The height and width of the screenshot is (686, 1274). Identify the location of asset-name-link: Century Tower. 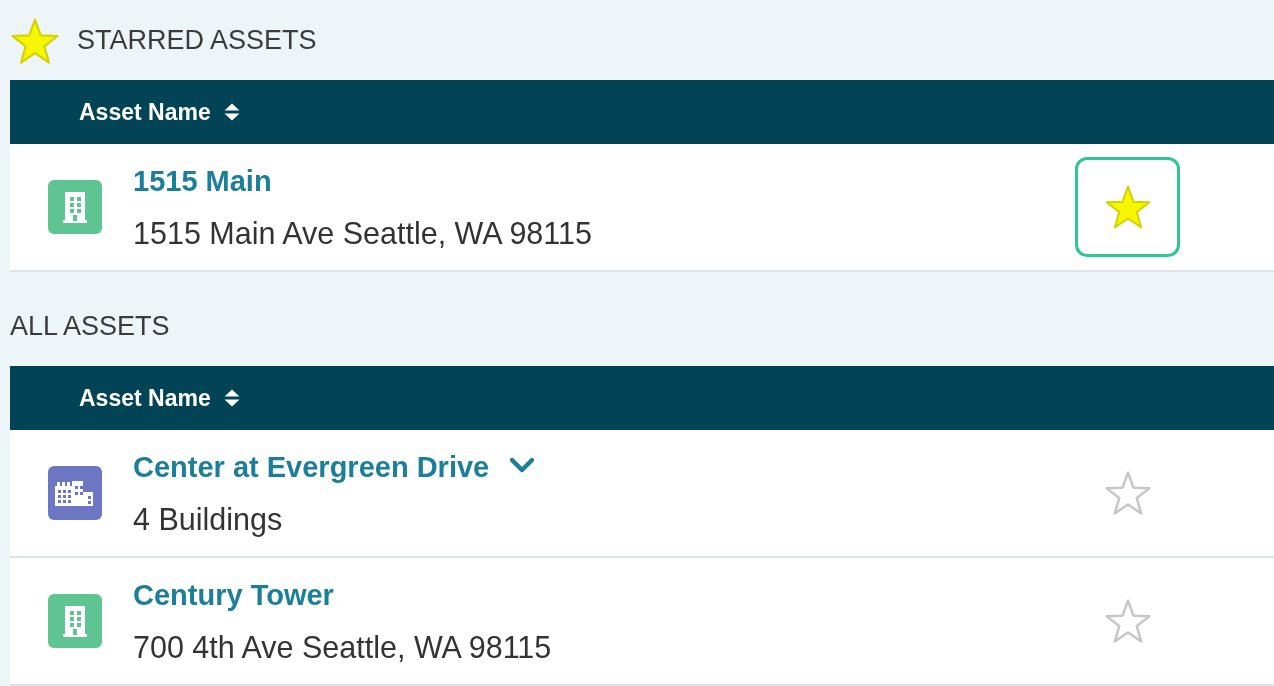
(233, 595).